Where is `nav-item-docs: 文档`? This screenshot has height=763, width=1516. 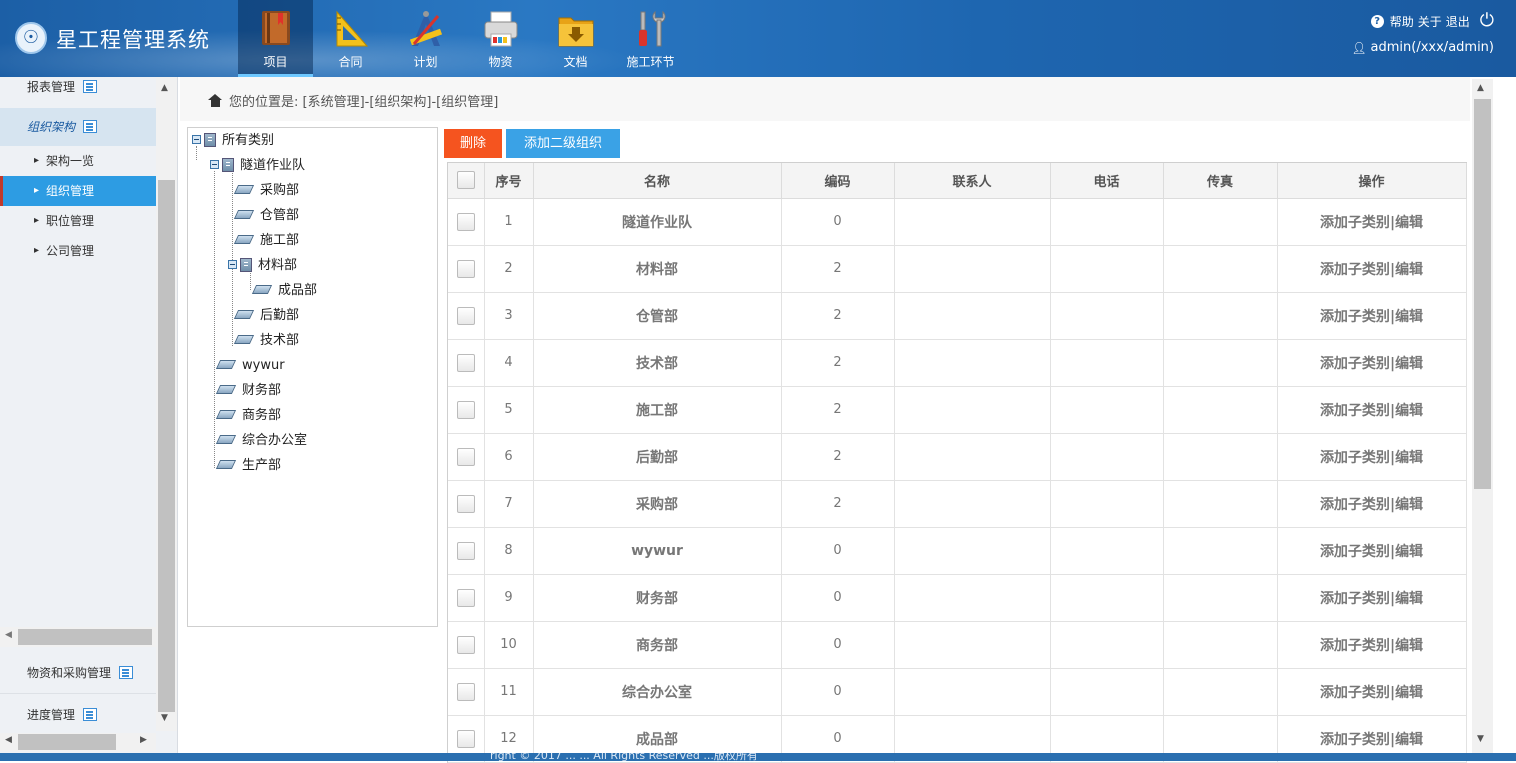
nav-item-docs: 文档 is located at coordinates (575, 38).